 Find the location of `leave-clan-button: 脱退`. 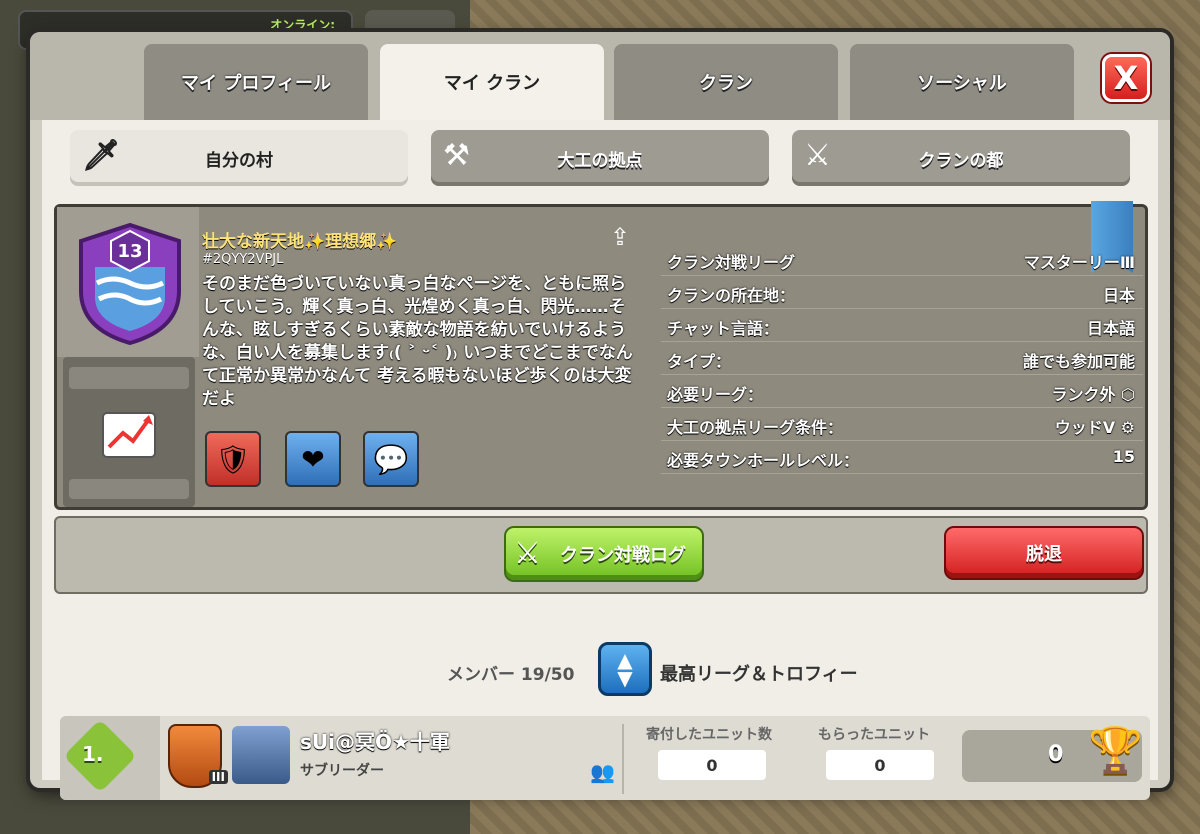

leave-clan-button: 脱退 is located at coordinates (1044, 553).